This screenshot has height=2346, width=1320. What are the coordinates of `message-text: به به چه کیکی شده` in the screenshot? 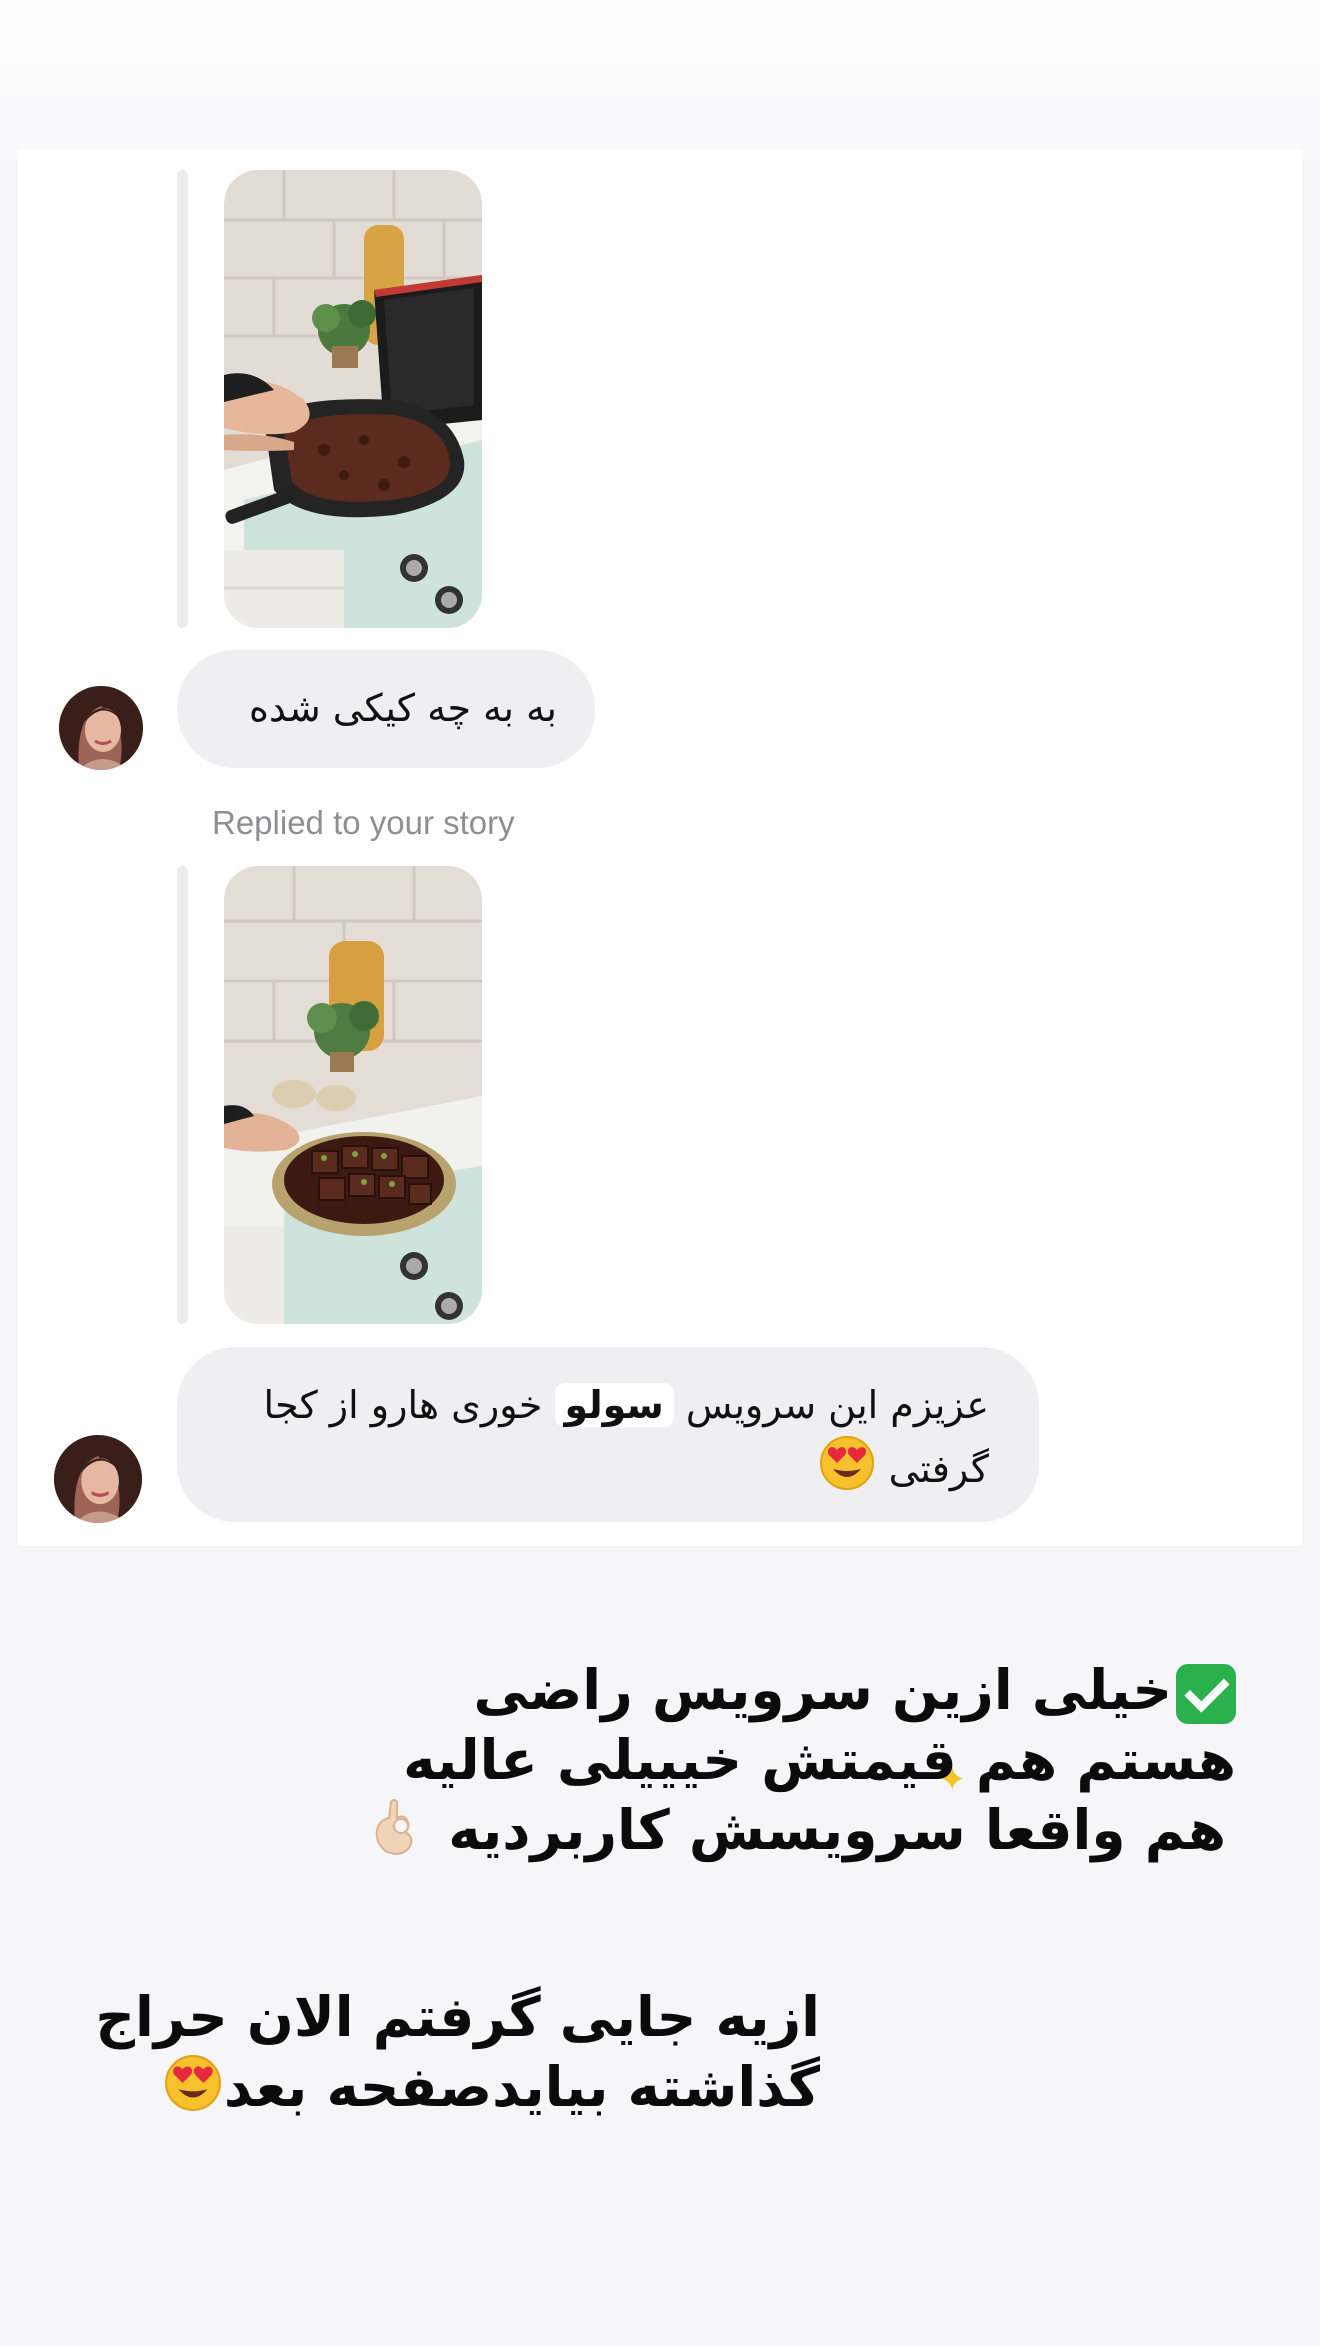 It's located at (403, 708).